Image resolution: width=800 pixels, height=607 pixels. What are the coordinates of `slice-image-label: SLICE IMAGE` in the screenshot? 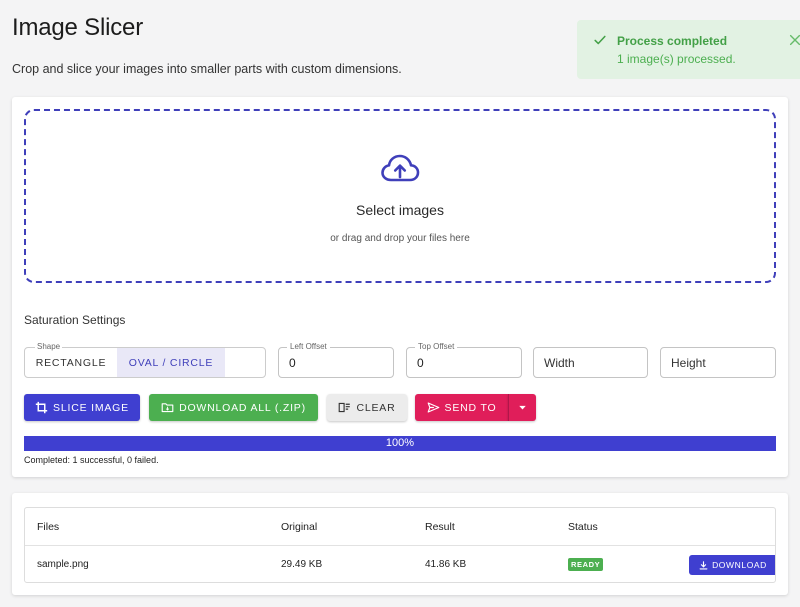 It's located at (91, 407).